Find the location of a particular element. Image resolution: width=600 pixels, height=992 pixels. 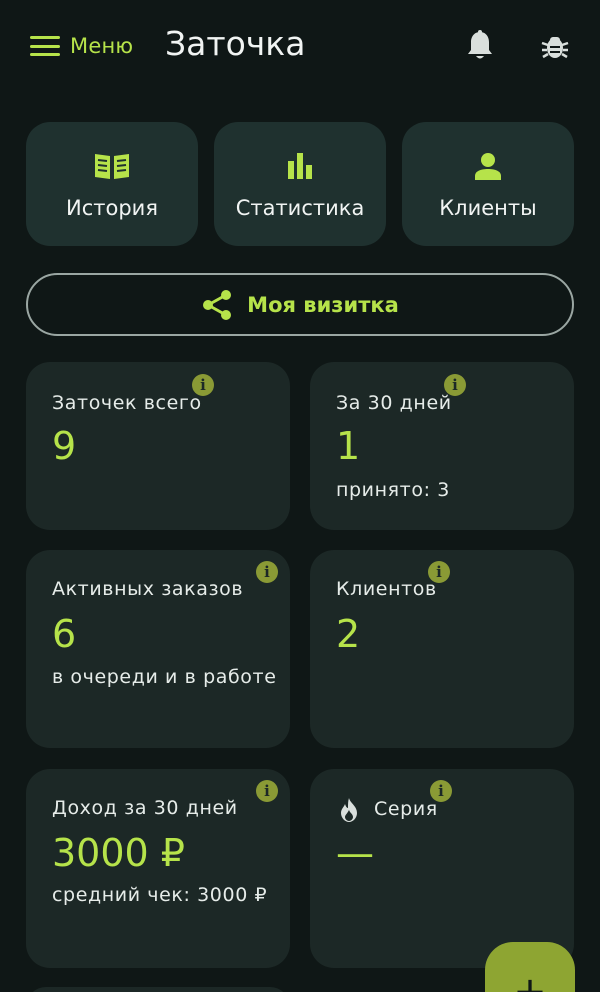

history-tile-label: История is located at coordinates (112, 208).